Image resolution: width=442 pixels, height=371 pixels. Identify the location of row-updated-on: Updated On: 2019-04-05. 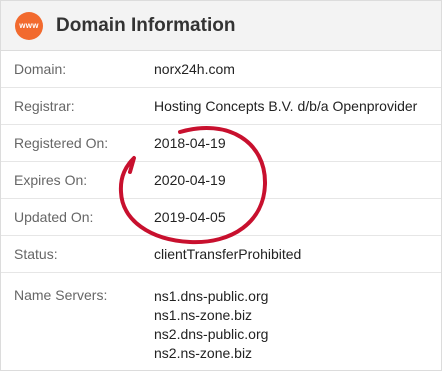
(221, 217).